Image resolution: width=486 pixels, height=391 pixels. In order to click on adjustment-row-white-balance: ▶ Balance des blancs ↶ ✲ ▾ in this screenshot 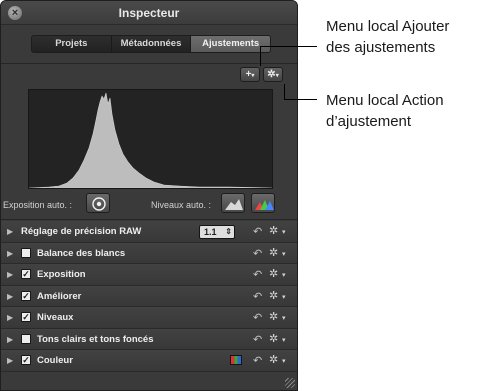, I will do `click(149, 253)`.